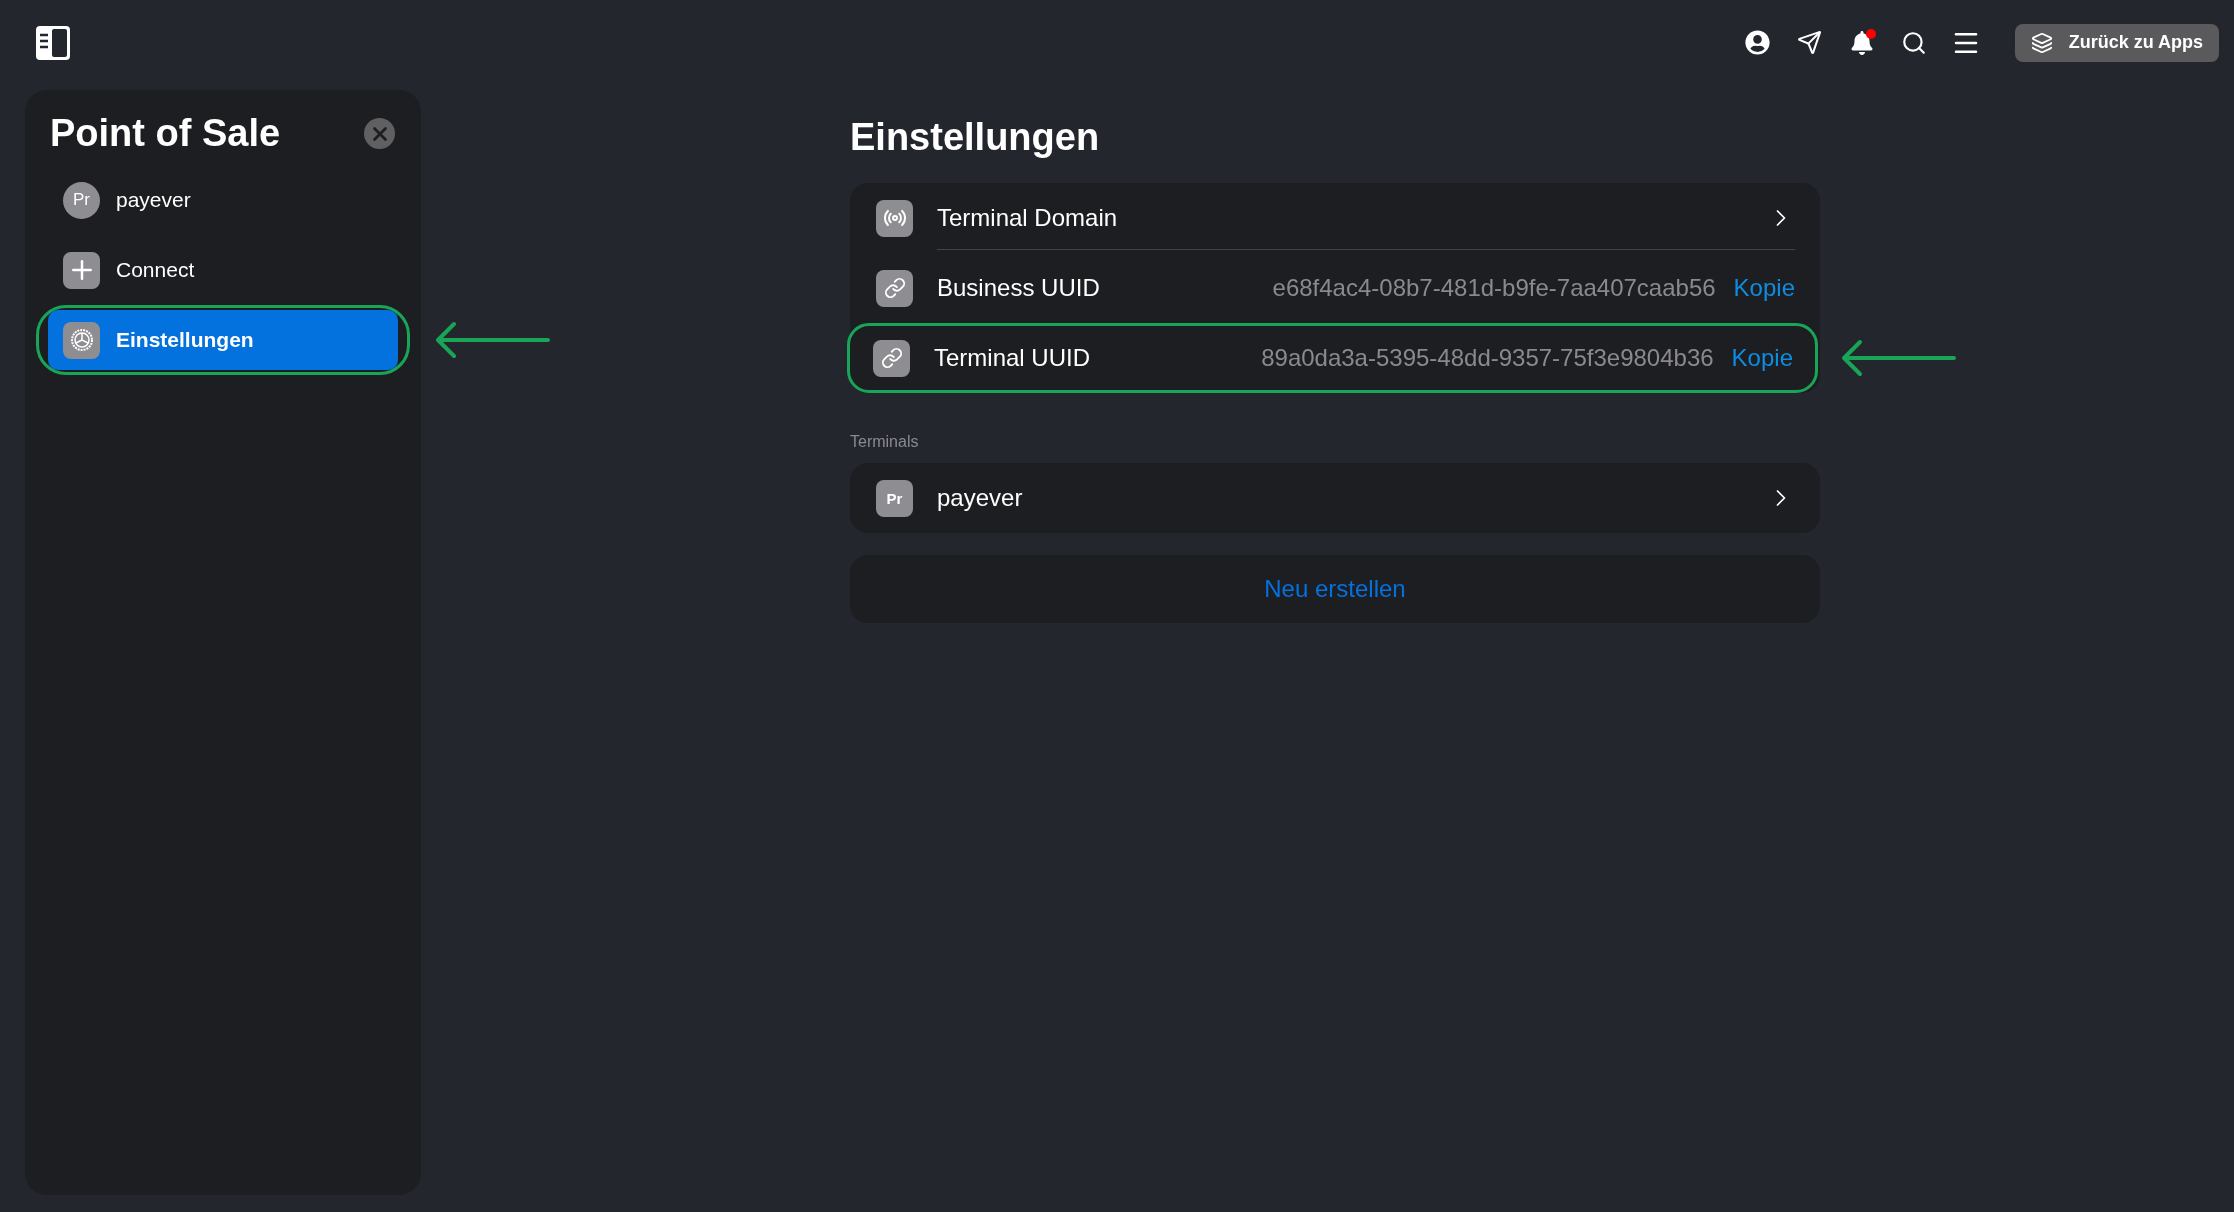 The image size is (2234, 1212). I want to click on section-heading: Terminals, so click(885, 442).